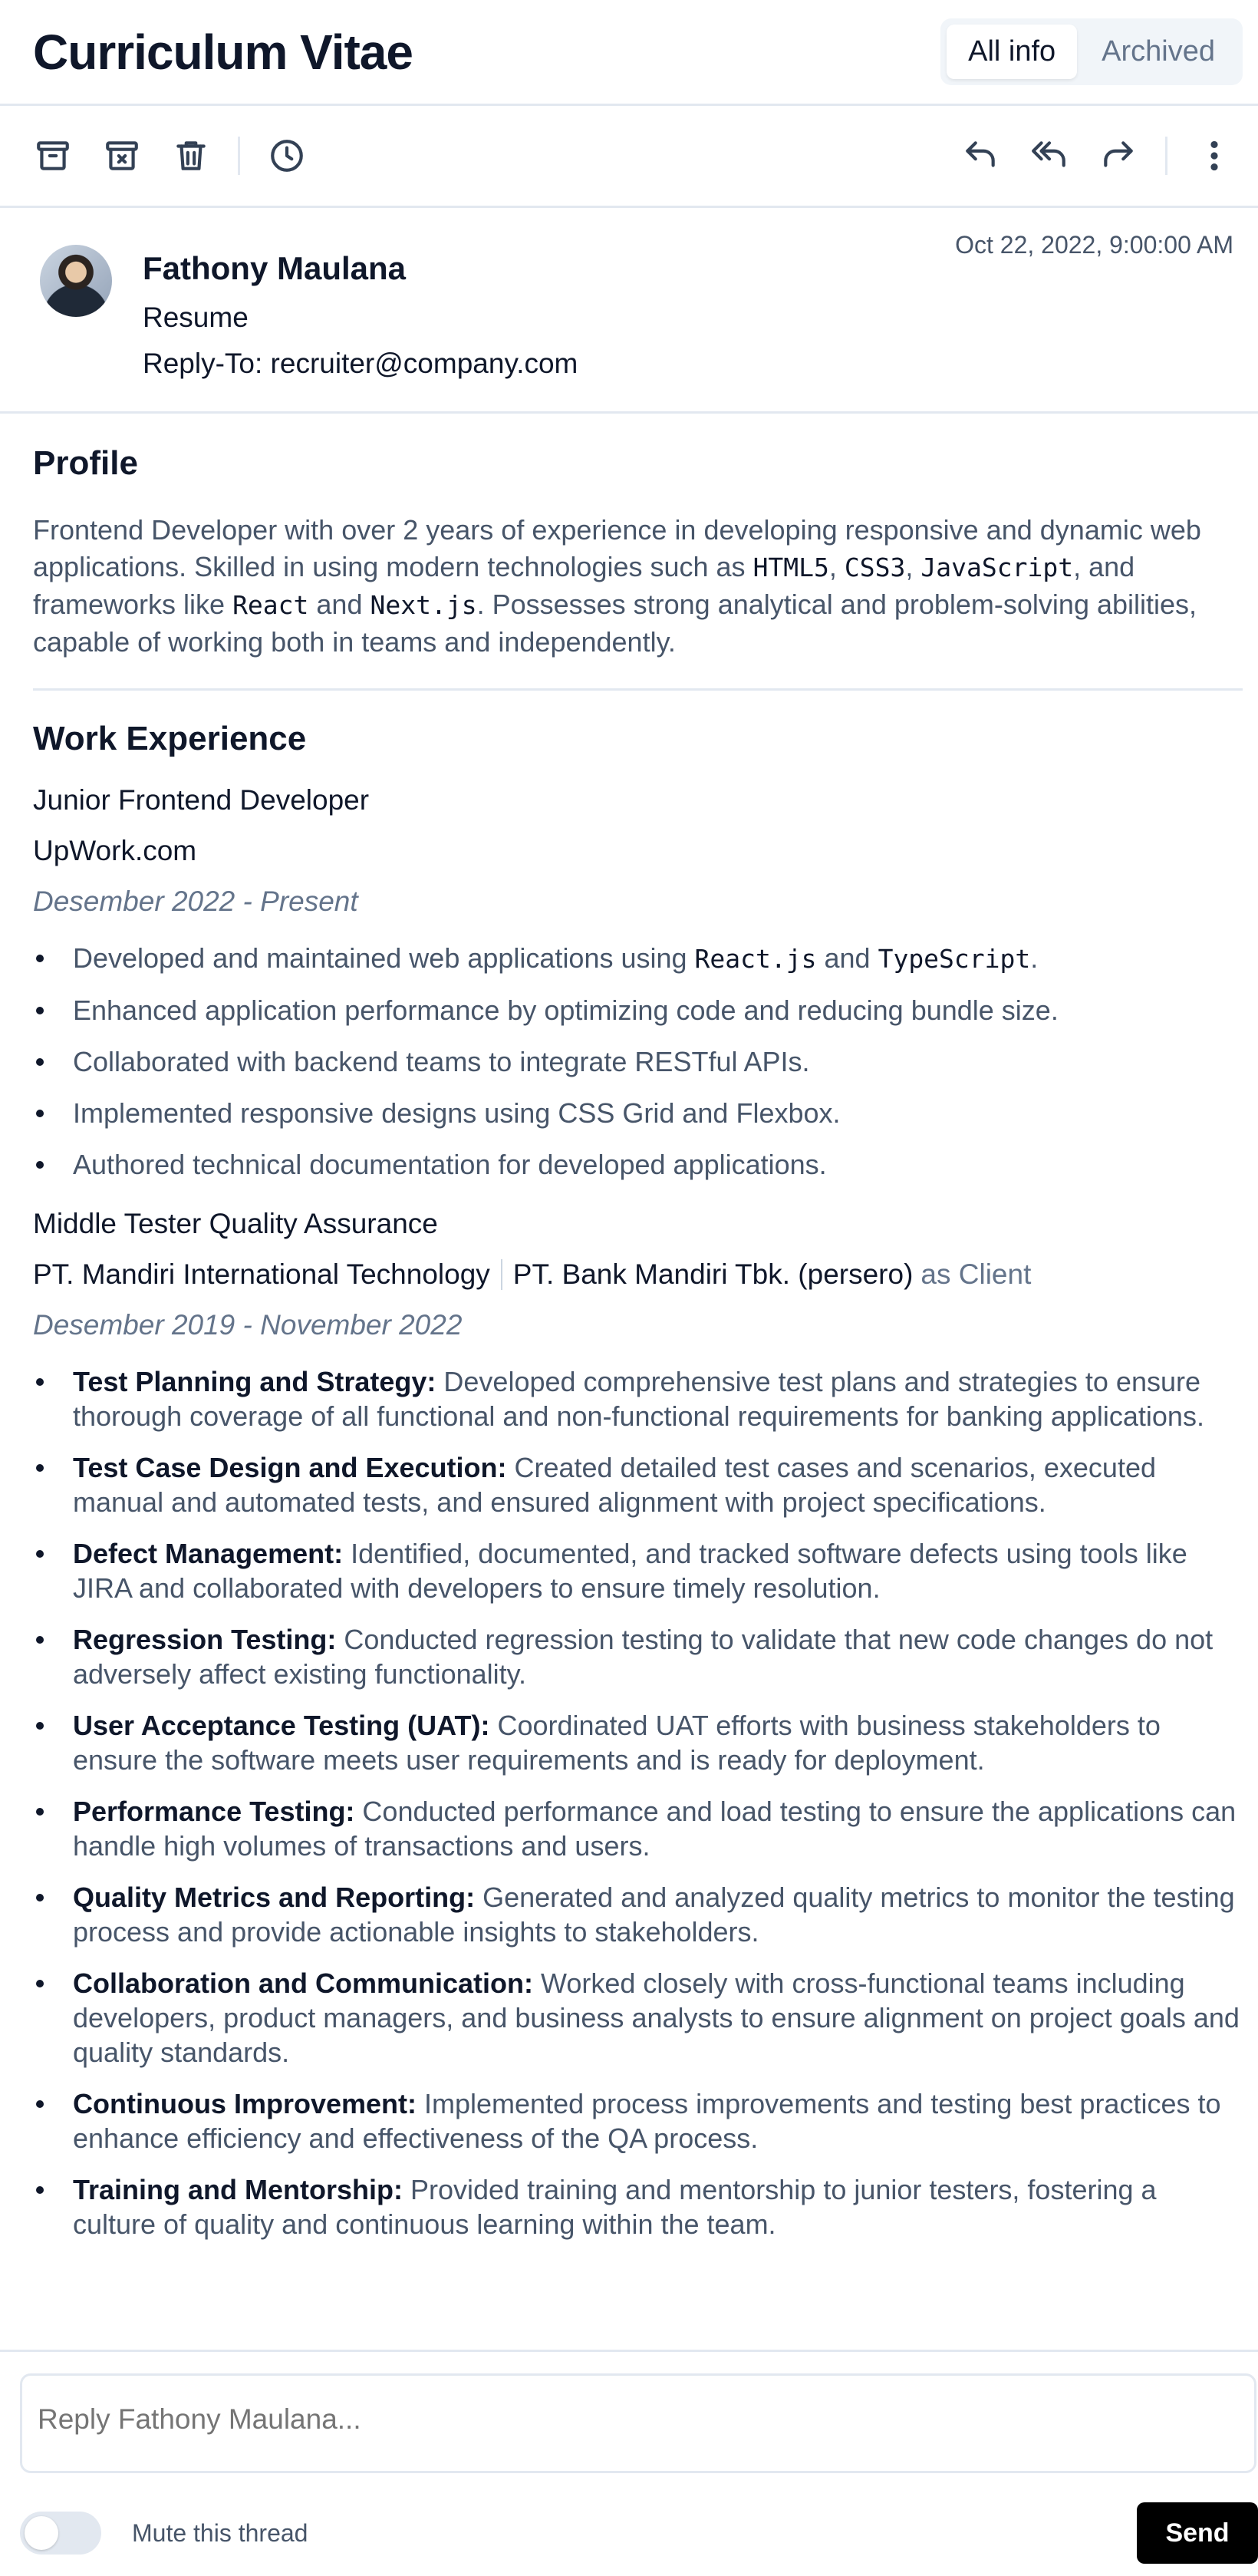  What do you see at coordinates (875, 567) in the screenshot?
I see `code-term: CSS3` at bounding box center [875, 567].